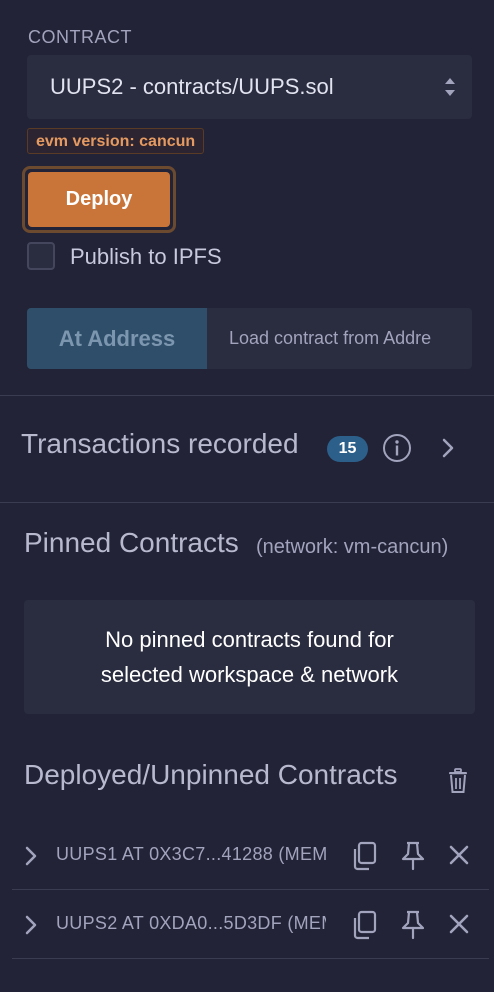 Image resolution: width=494 pixels, height=992 pixels. Describe the element at coordinates (117, 338) in the screenshot. I see `at-address-button: At Address` at that location.